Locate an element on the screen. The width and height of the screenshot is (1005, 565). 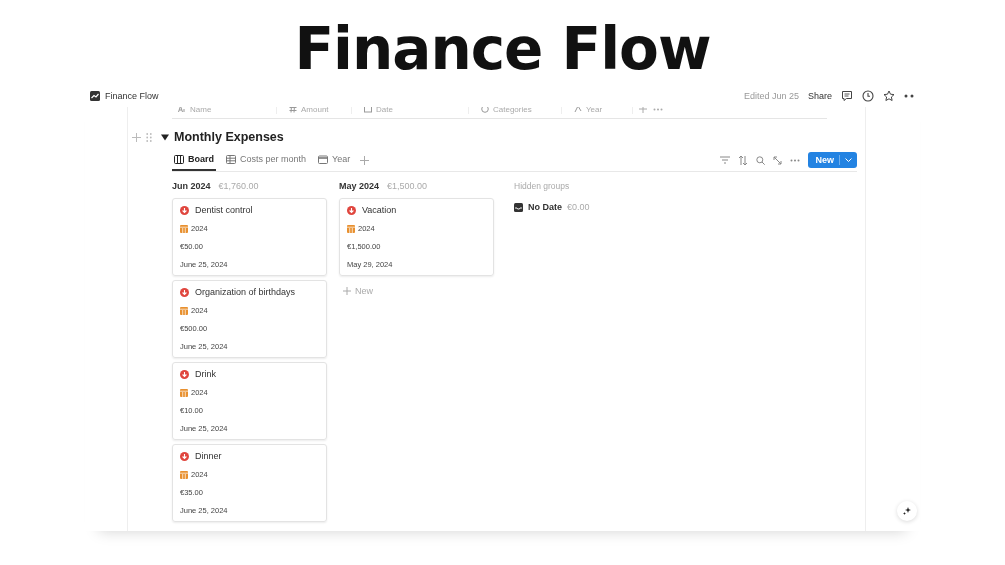
chevron-down-icon is located at coordinates (848, 160).